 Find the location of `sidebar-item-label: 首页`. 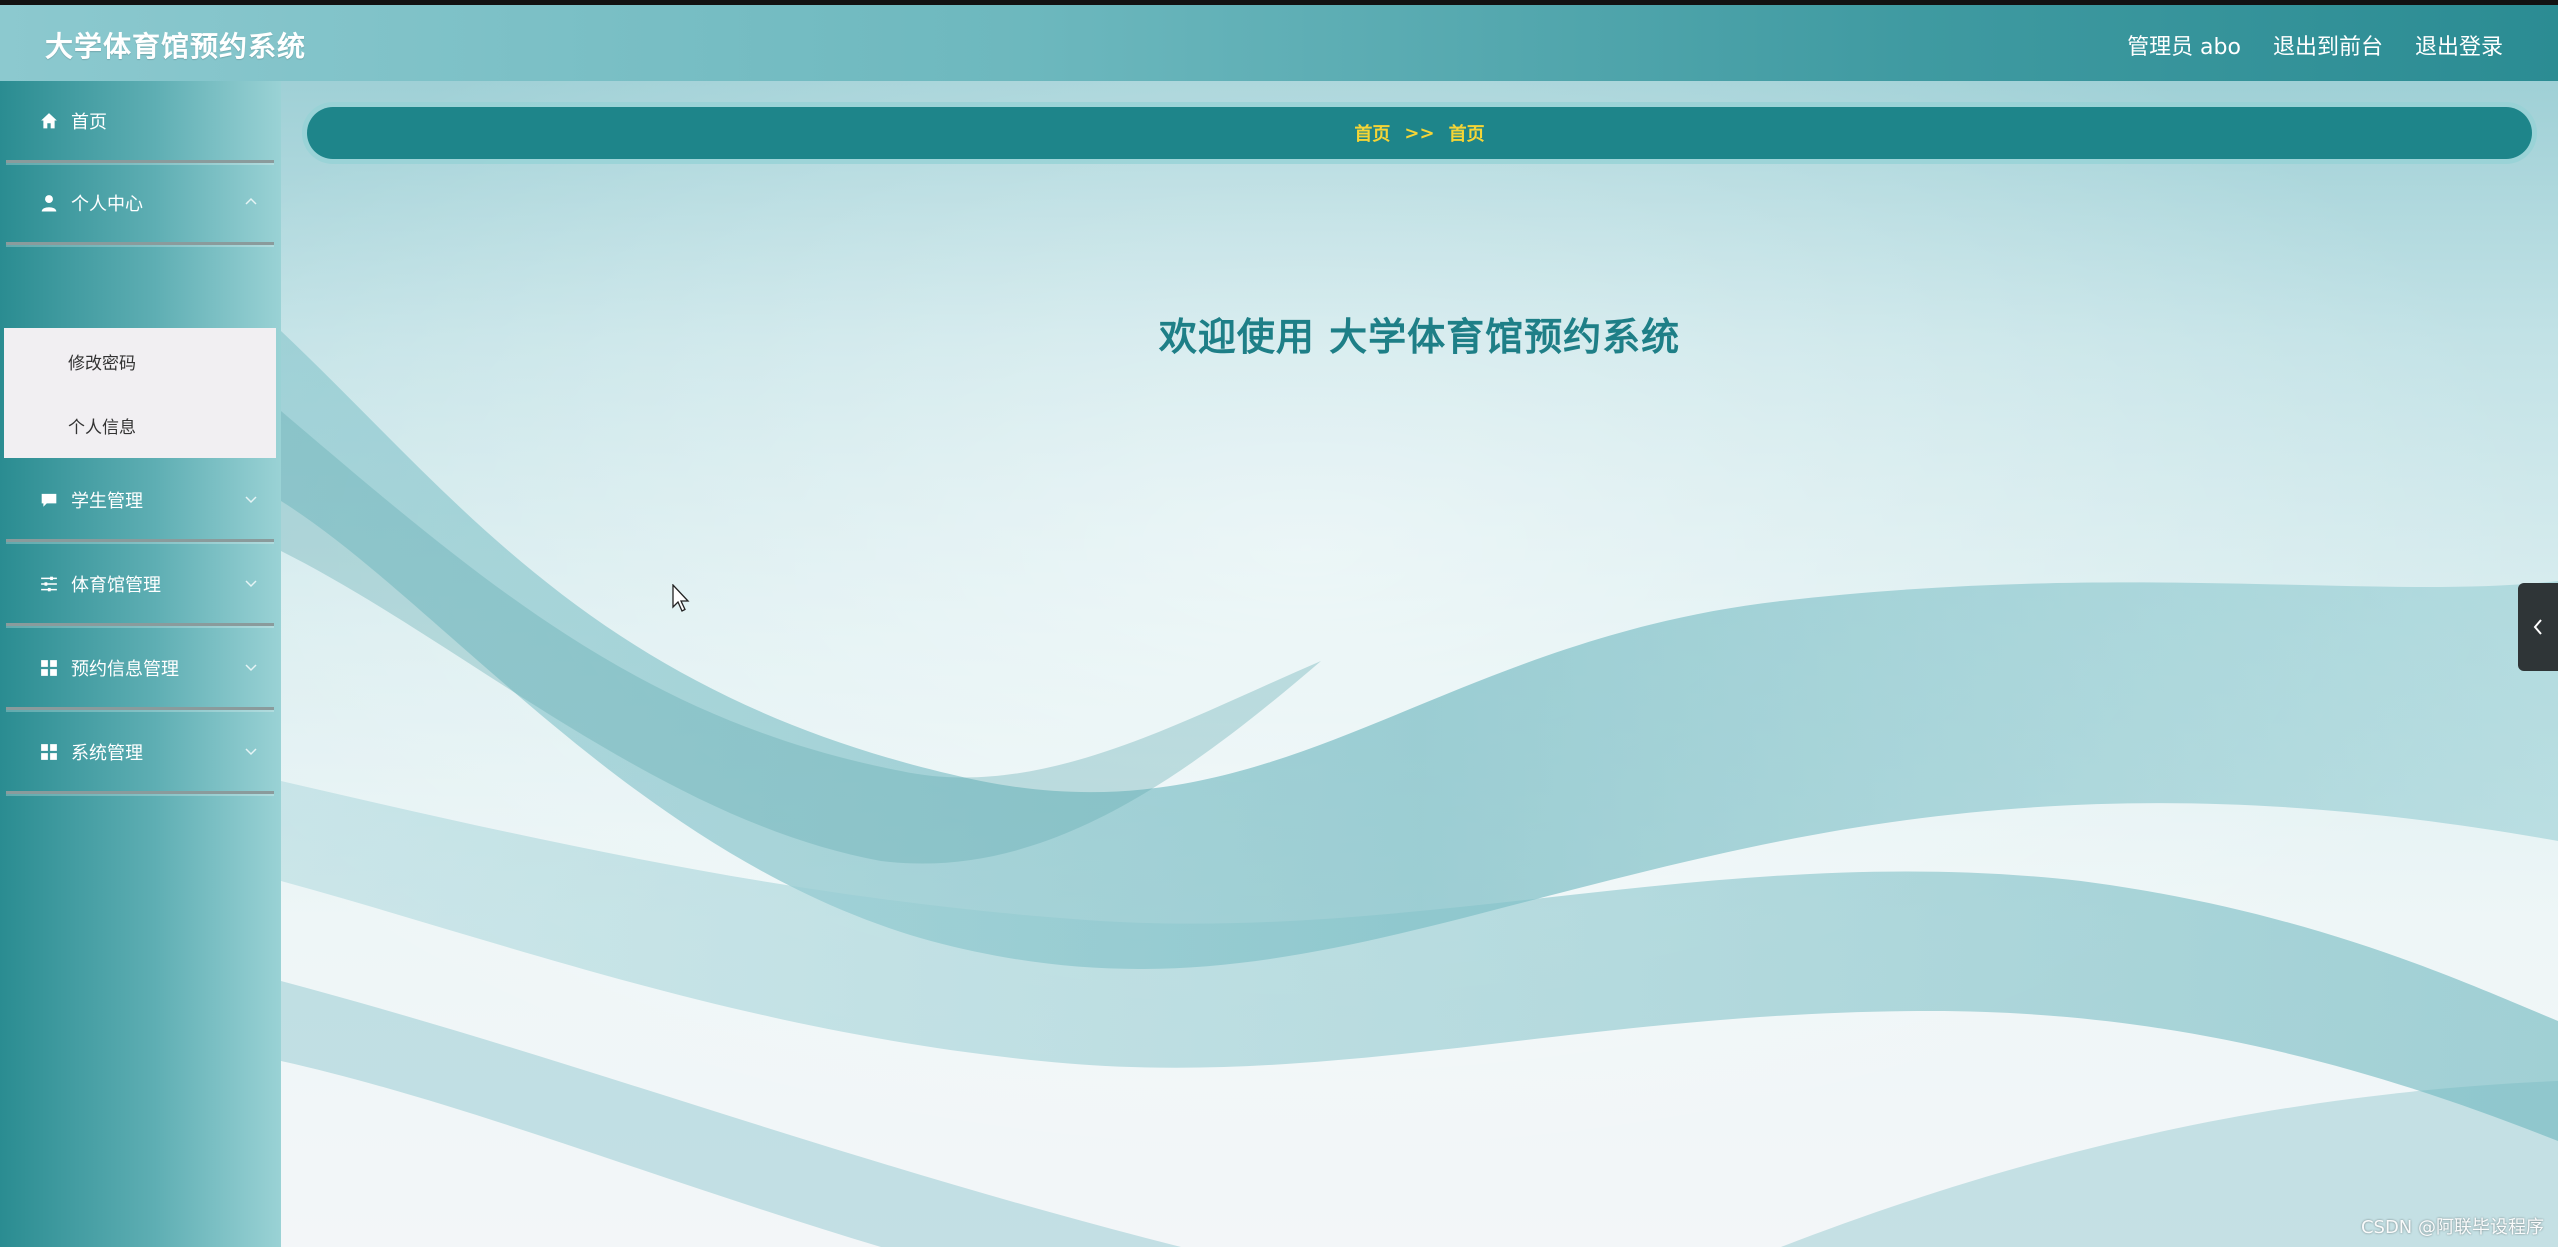

sidebar-item-label: 首页 is located at coordinates (89, 122).